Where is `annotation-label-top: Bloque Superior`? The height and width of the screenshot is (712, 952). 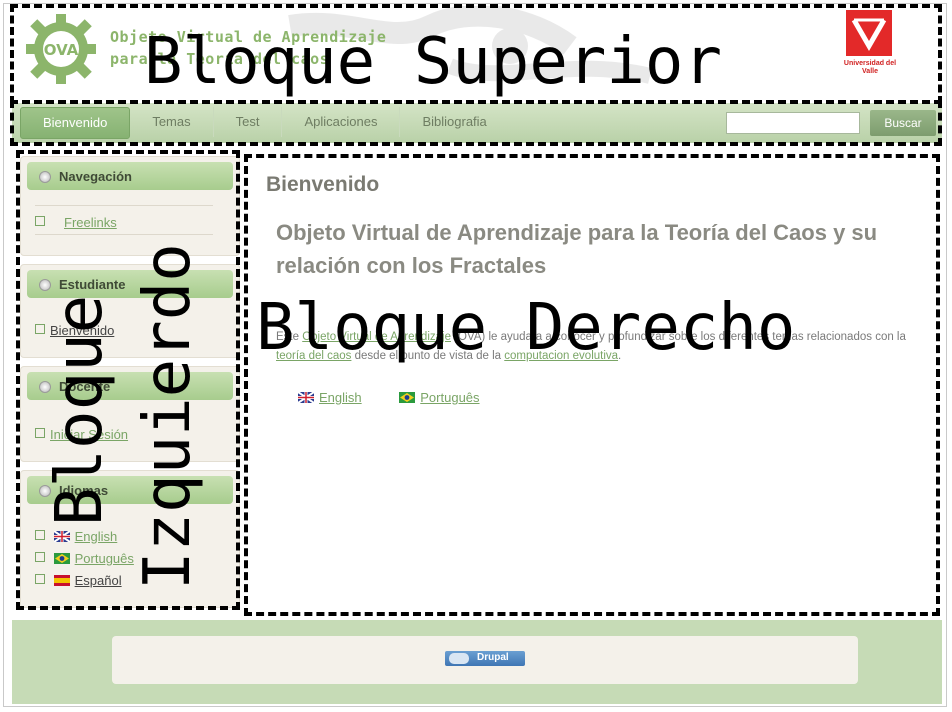
annotation-label-top: Bloque Superior is located at coordinates (433, 62).